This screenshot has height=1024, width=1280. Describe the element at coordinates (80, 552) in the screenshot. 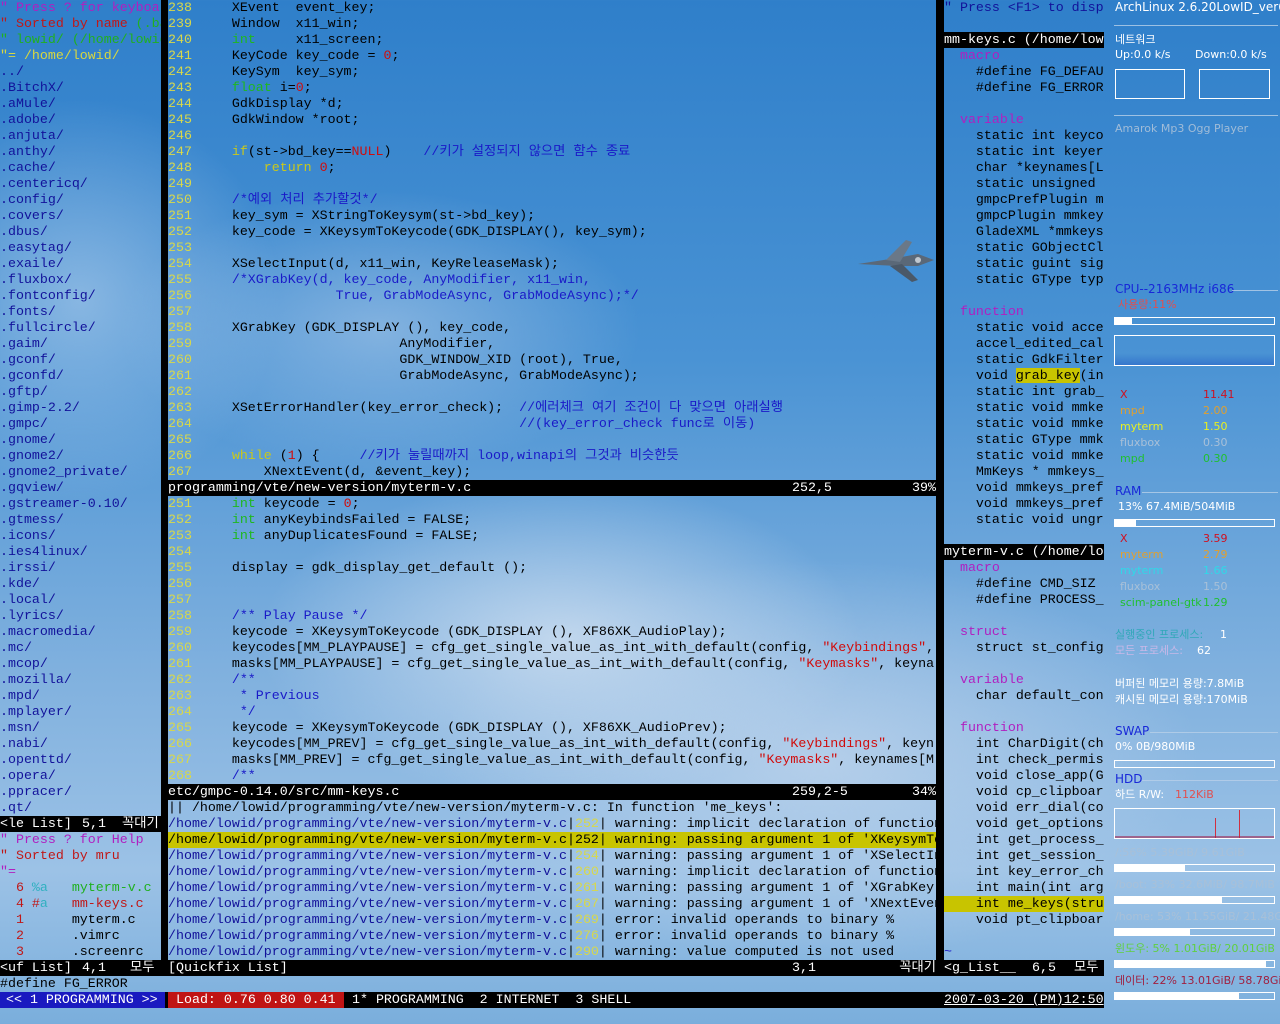

I see `code-line: .ies4linux/` at that location.